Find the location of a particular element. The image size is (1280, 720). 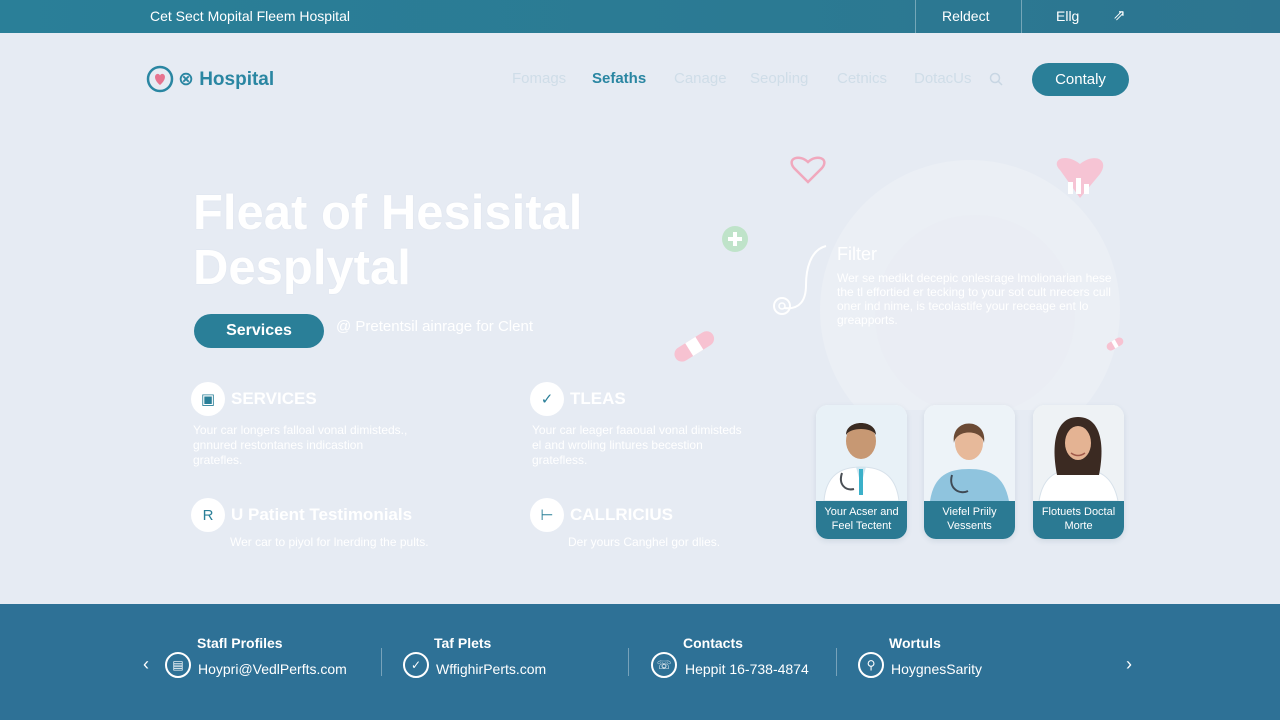

footer-col-link: Hoypri@VedlPerfts.com is located at coordinates (272, 669).